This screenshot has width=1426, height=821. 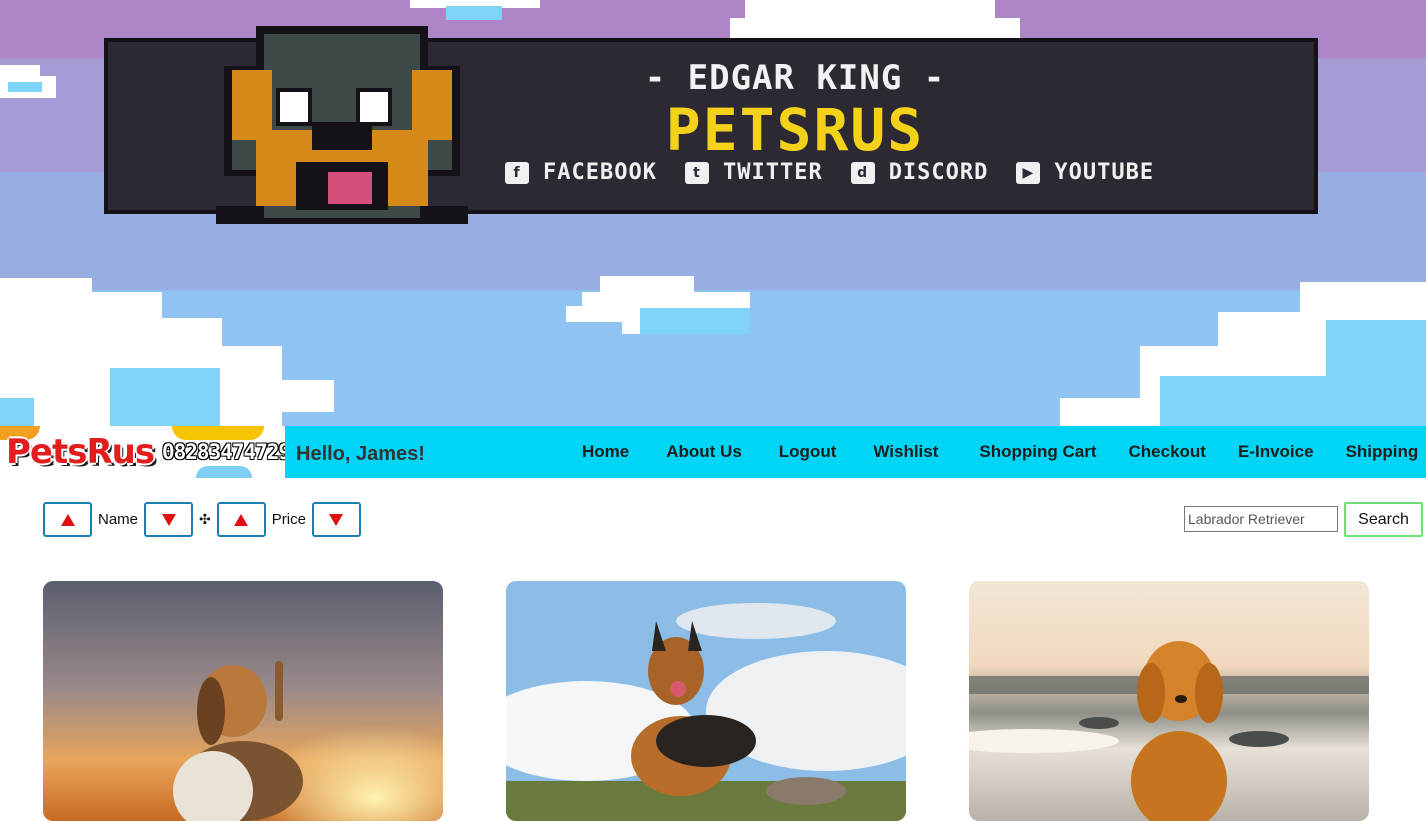 I want to click on sort-controls: Name ✣ Price, so click(x=202, y=519).